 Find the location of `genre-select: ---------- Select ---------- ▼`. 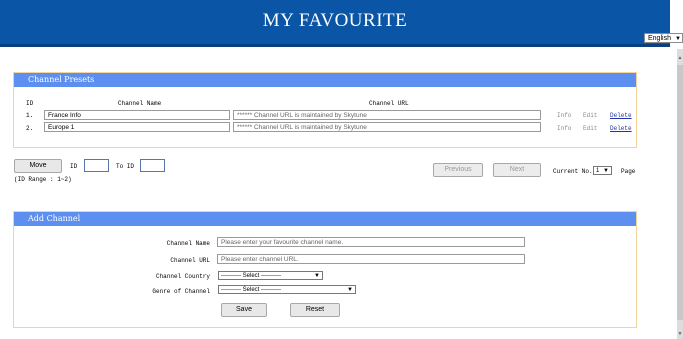

genre-select: ---------- Select ---------- ▼ is located at coordinates (287, 289).